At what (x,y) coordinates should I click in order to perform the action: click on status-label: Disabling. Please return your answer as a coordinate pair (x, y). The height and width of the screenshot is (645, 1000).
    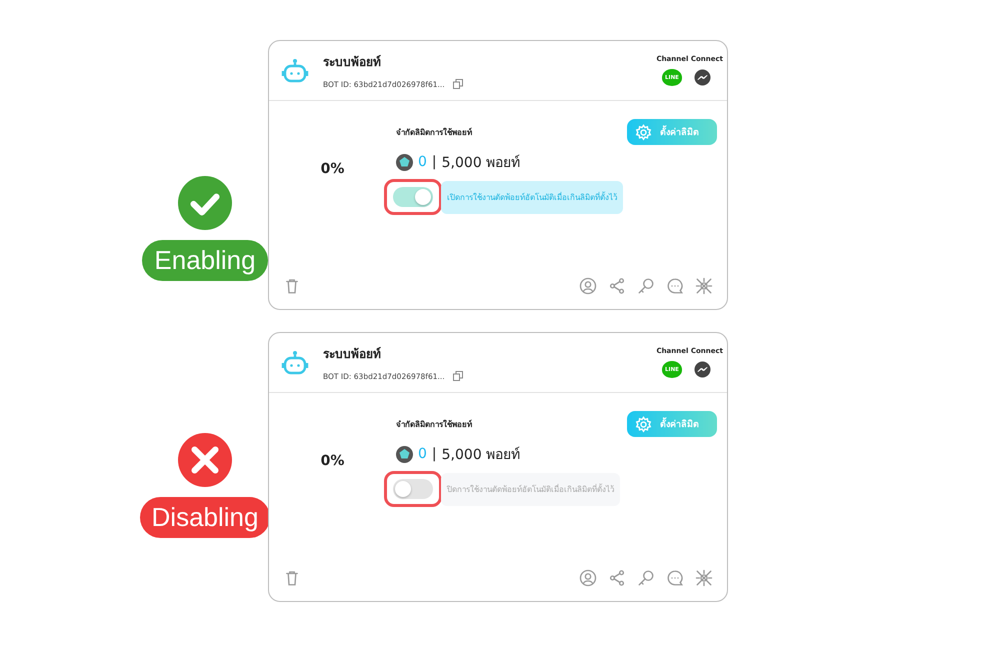
    Looking at the image, I should click on (205, 517).